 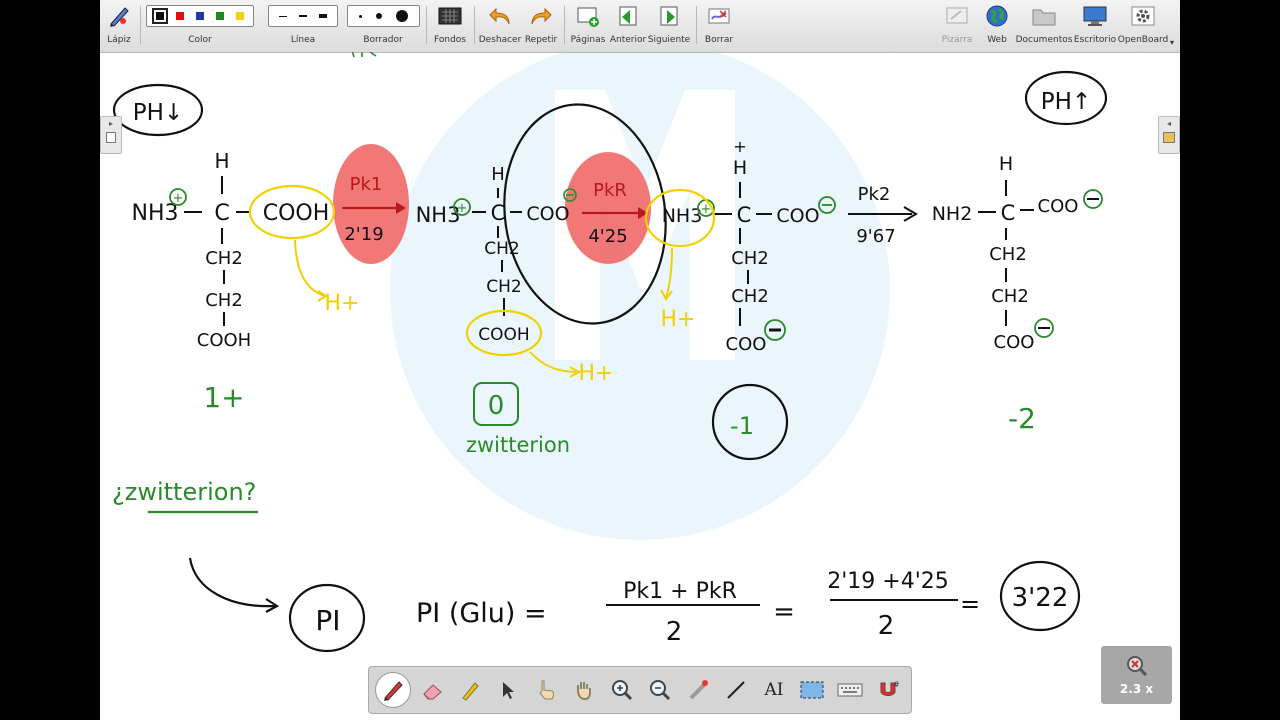 I want to click on board-mode-button: Pizarra, so click(x=957, y=26).